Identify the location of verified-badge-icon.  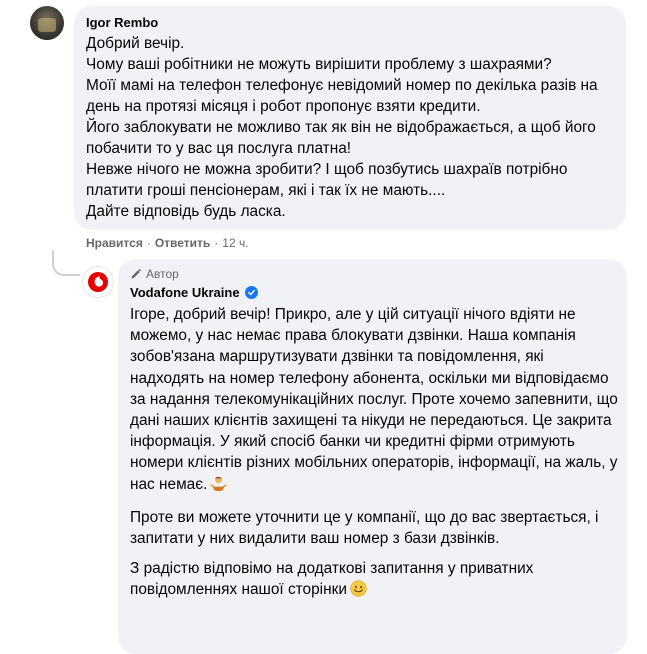
(251, 292).